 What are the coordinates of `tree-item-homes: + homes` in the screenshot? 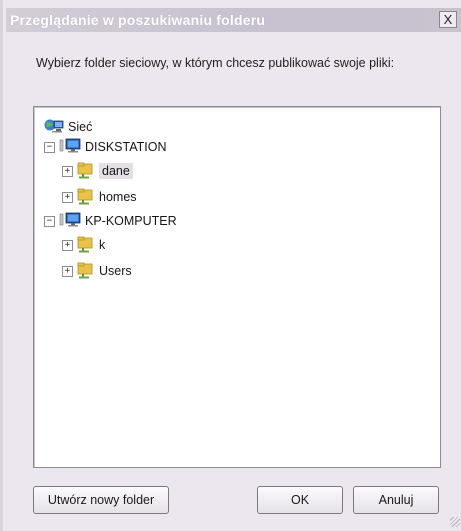 It's located at (99, 197).